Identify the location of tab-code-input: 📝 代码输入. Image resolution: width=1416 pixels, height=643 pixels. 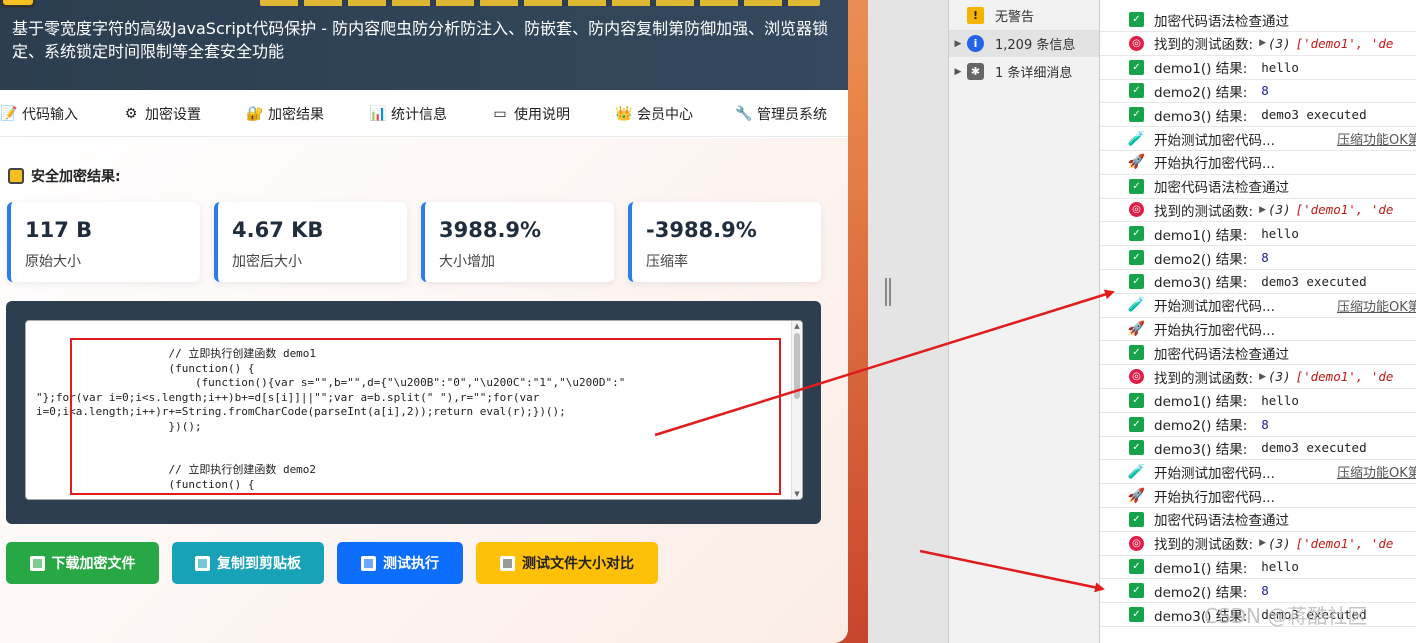
(39, 114).